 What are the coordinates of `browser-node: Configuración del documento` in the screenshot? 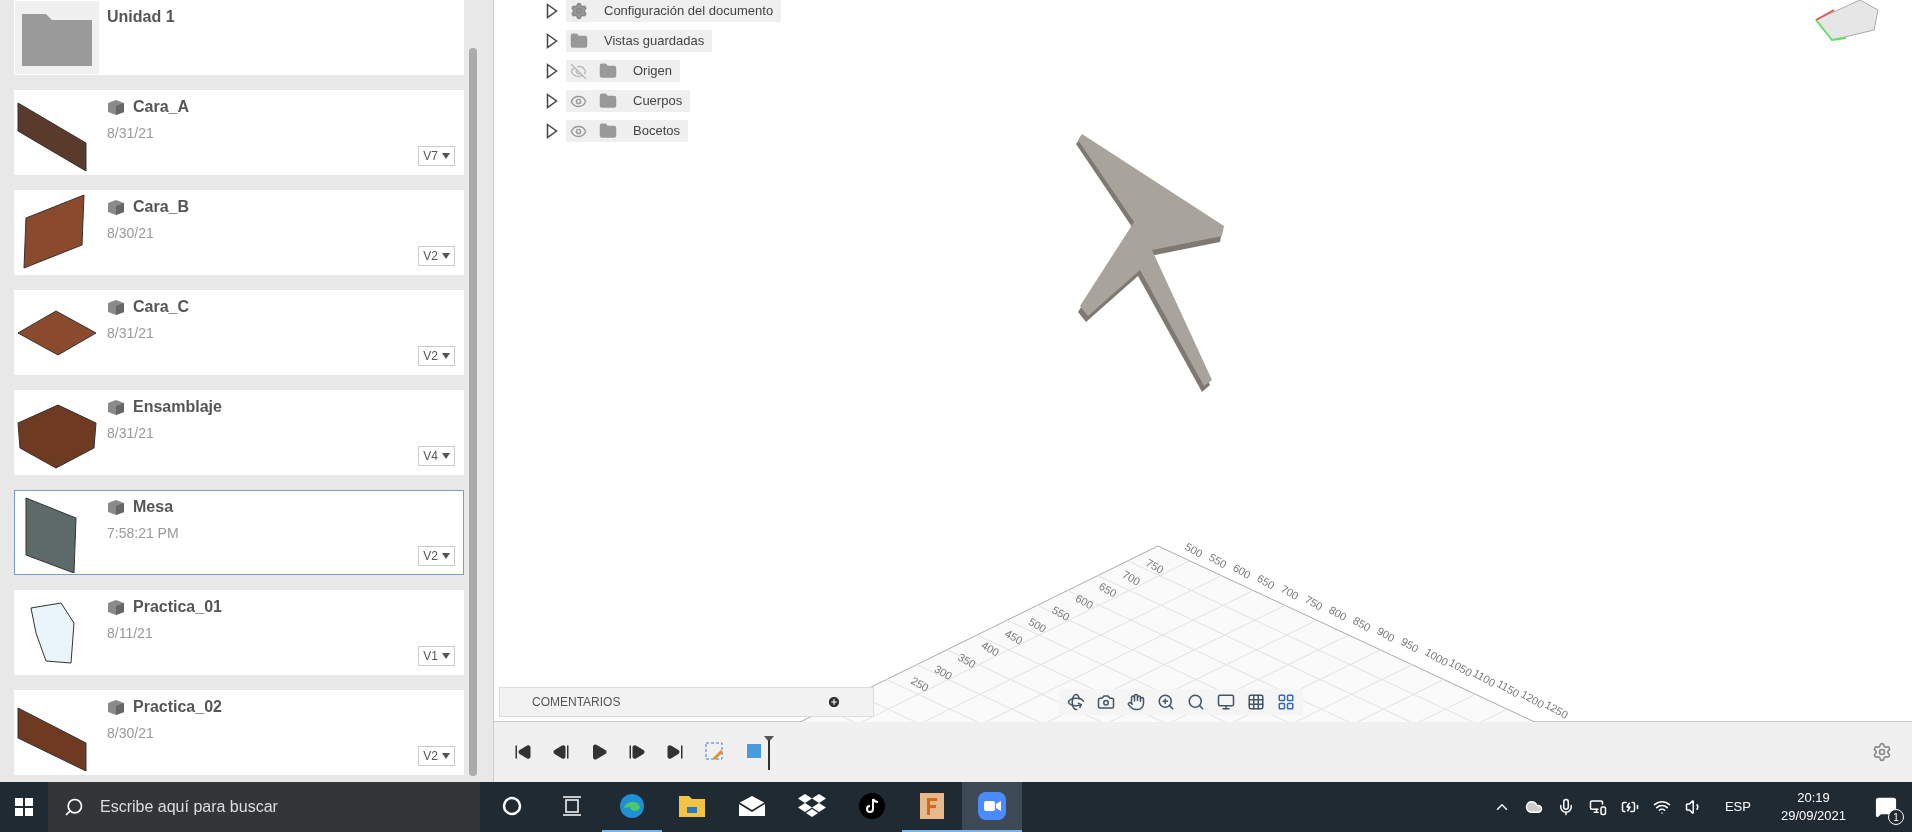 It's located at (674, 11).